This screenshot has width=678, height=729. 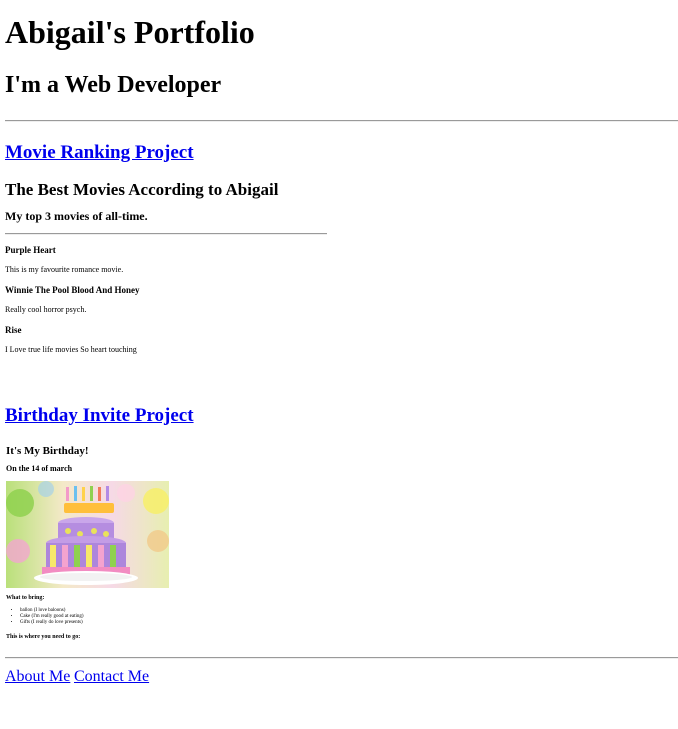 What do you see at coordinates (99, 153) in the screenshot?
I see `movie-ranking-project-link: Movie Ranking Project` at bounding box center [99, 153].